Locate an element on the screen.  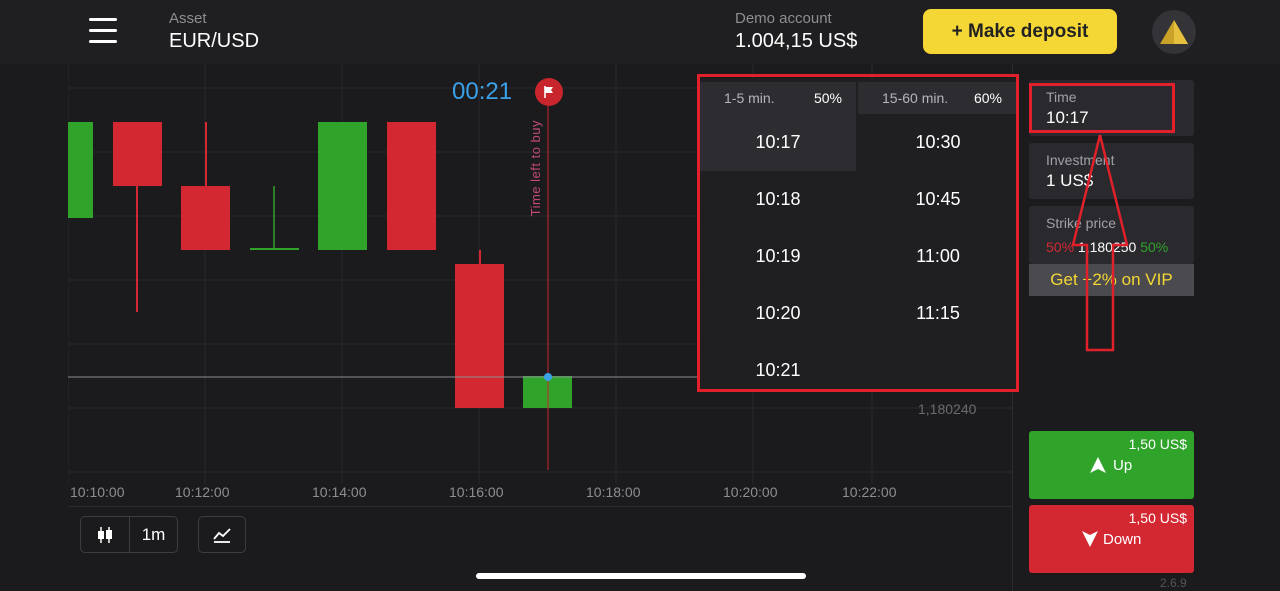
time-option: 10:21 is located at coordinates (778, 370).